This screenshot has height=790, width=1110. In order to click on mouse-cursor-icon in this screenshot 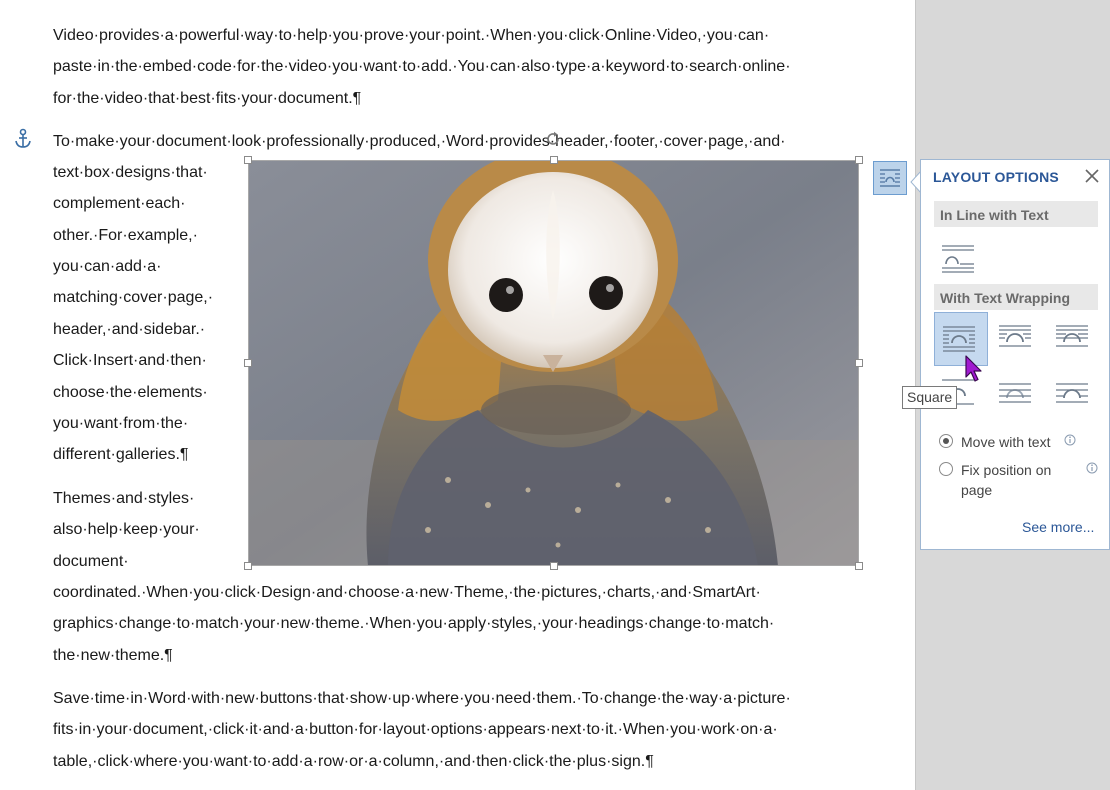, I will do `click(973, 368)`.